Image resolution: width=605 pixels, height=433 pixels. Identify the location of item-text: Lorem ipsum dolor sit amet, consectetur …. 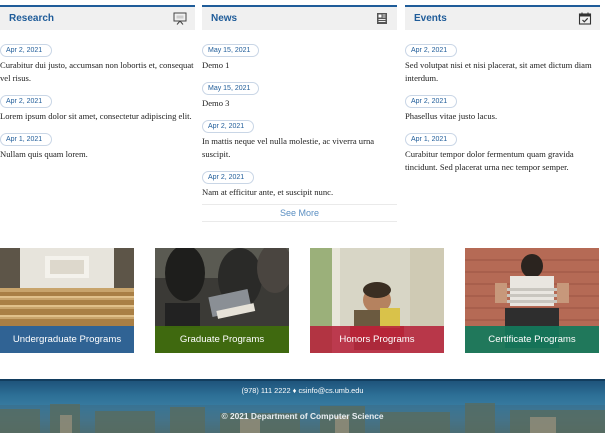
(97, 116).